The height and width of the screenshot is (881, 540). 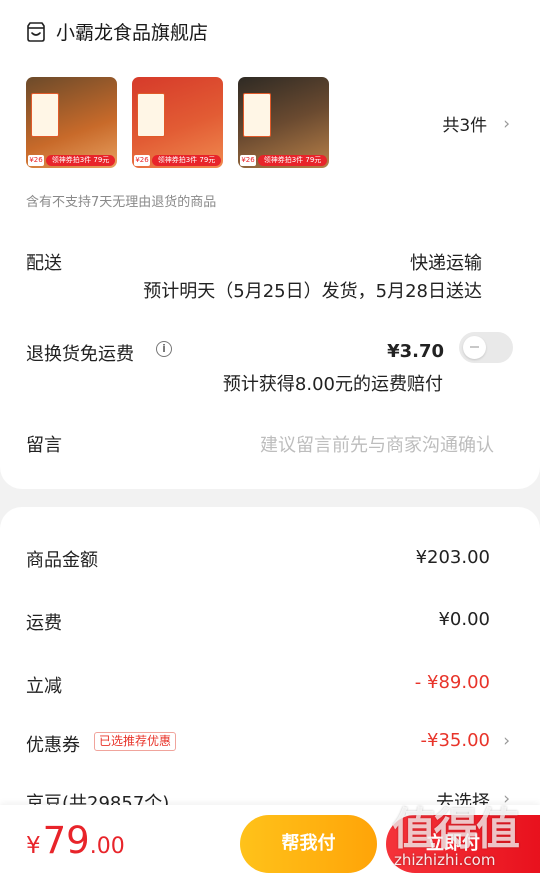 I want to click on discount-label: 立减, so click(x=44, y=686).